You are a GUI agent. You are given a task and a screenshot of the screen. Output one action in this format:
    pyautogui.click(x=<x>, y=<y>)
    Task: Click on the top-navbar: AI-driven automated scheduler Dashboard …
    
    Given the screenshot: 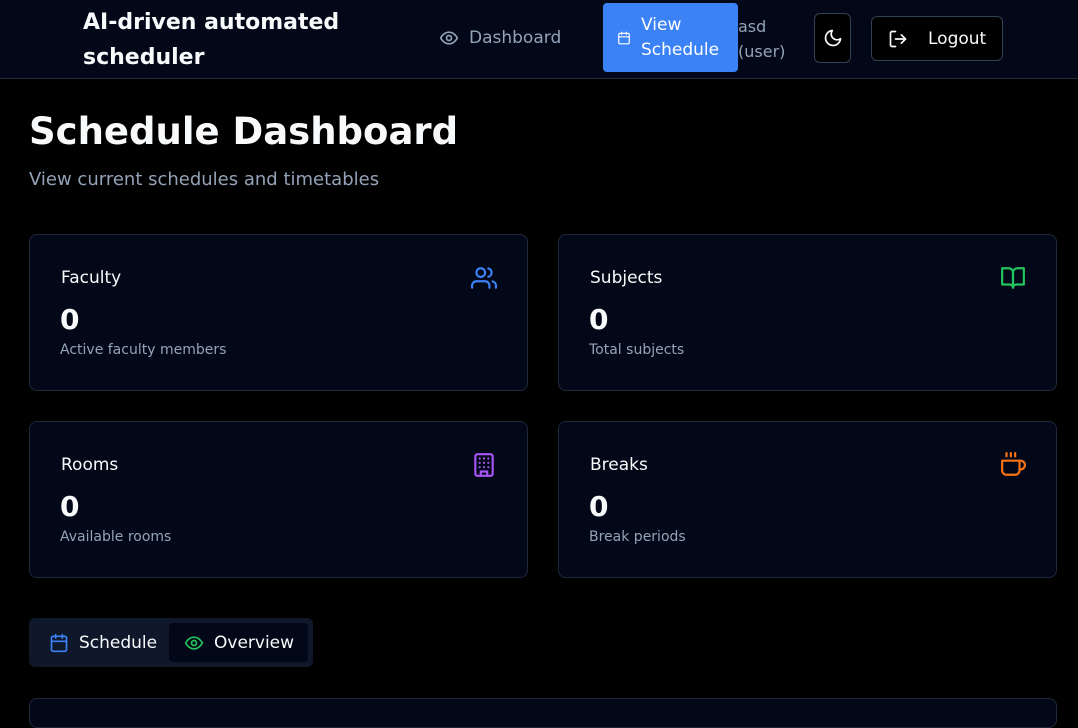 What is the action you would take?
    pyautogui.click(x=539, y=39)
    